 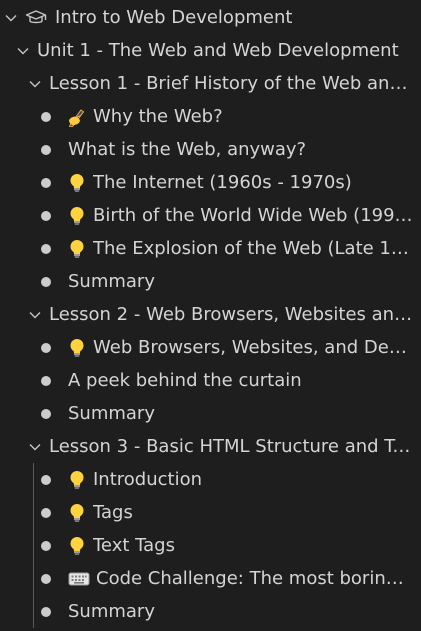 I want to click on page-label: The Internet (1960s - 1970s), so click(x=222, y=182).